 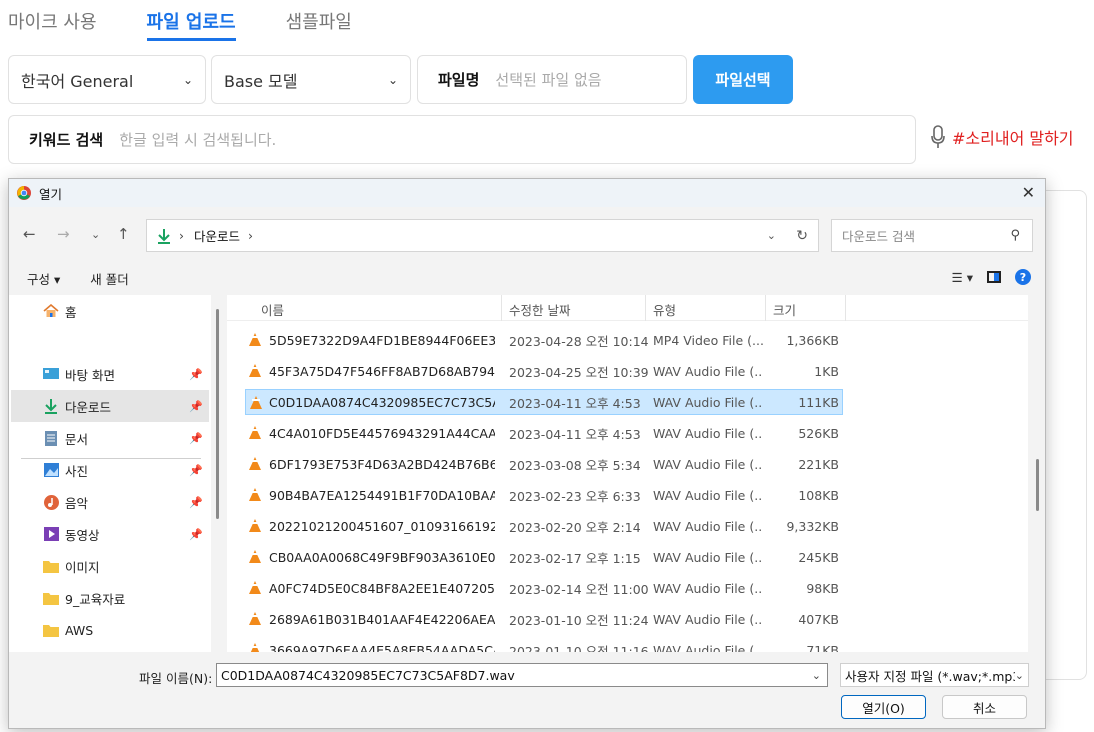 What do you see at coordinates (77, 81) in the screenshot?
I see `language-select-value: 한국어 General` at bounding box center [77, 81].